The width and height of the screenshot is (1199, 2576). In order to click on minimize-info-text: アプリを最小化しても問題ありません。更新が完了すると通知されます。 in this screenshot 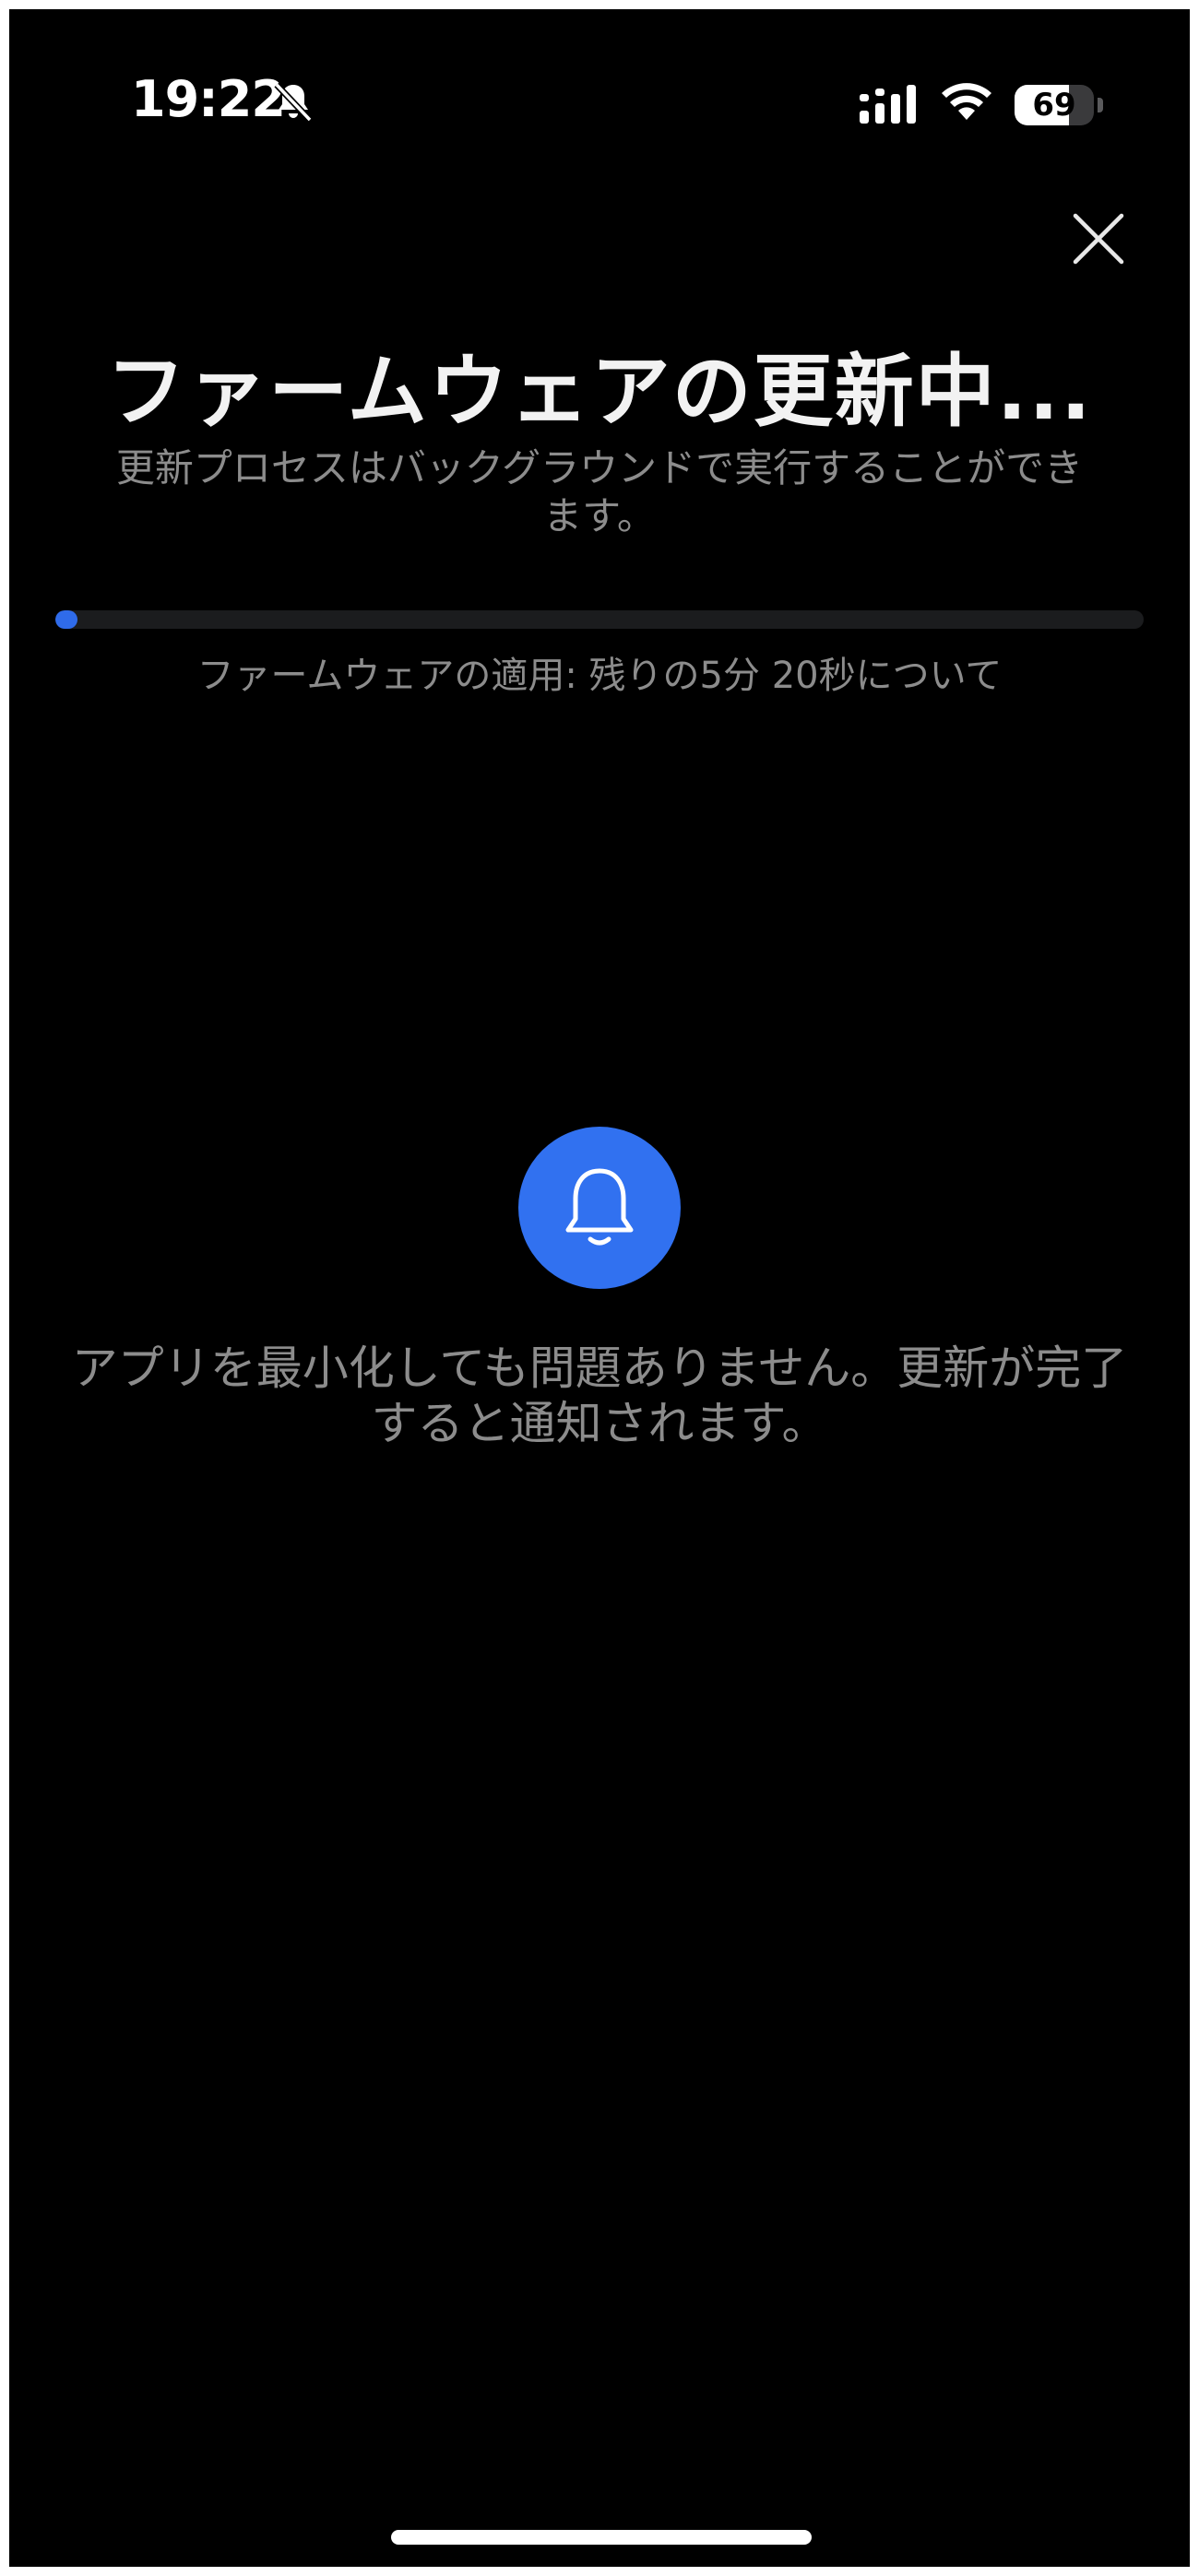, I will do `click(599, 1395)`.